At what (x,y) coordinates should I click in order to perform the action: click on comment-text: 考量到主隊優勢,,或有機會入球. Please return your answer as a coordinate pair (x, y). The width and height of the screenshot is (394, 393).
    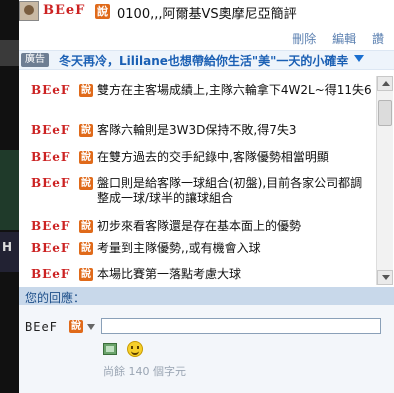
    Looking at the image, I should click on (179, 248).